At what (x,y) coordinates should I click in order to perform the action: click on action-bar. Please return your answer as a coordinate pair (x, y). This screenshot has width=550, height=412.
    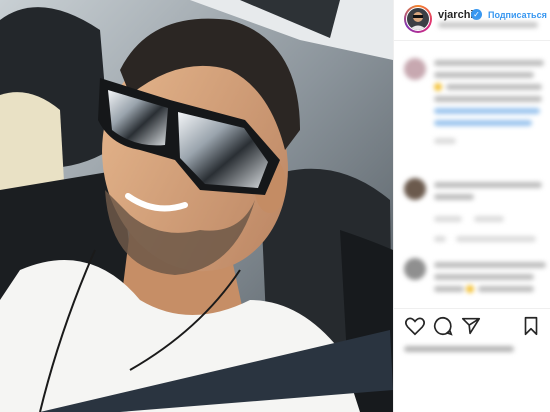
    Looking at the image, I should click on (472, 330).